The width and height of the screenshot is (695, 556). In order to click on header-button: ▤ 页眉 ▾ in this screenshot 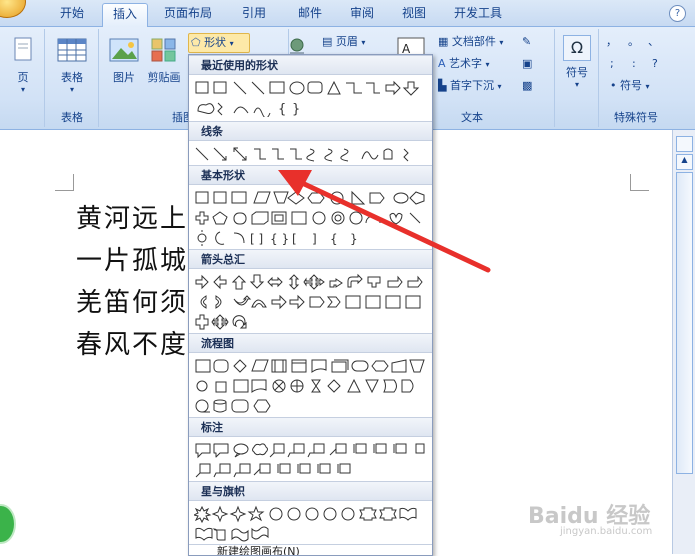, I will do `click(343, 42)`.